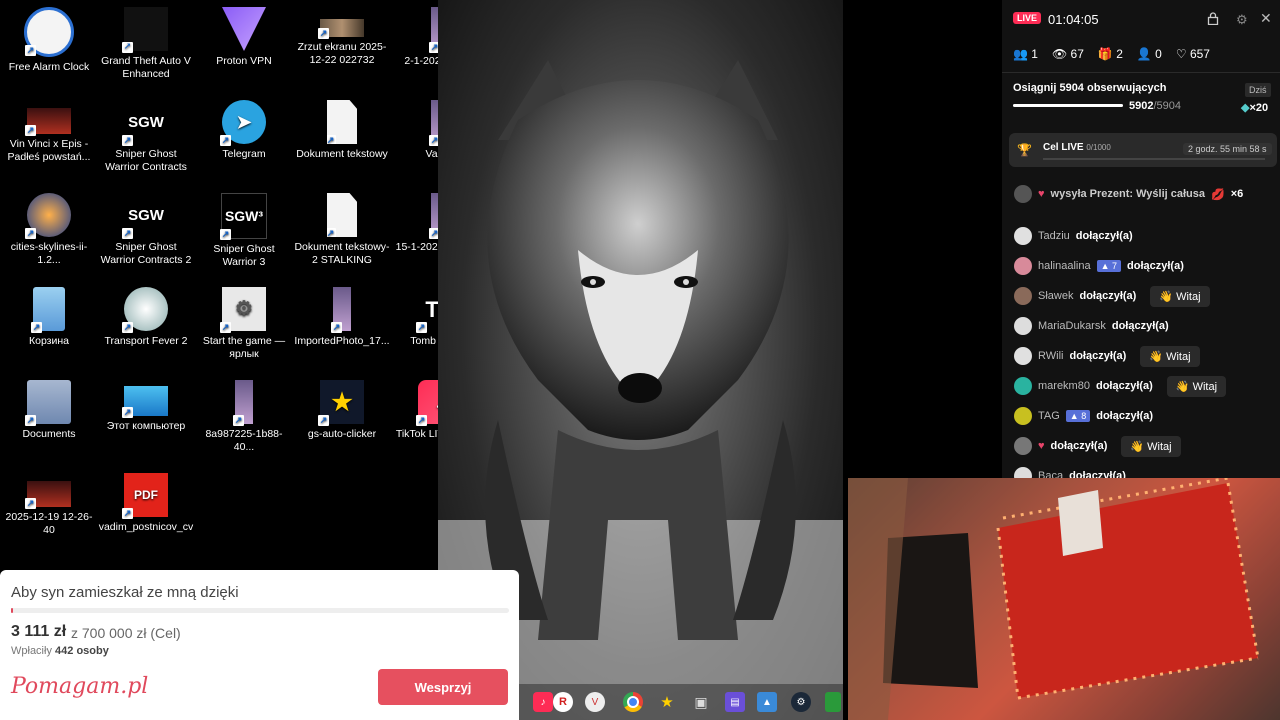 This screenshot has width=1280, height=720. Describe the element at coordinates (31, 651) in the screenshot. I see `payers-label: Wpłaciły` at that location.